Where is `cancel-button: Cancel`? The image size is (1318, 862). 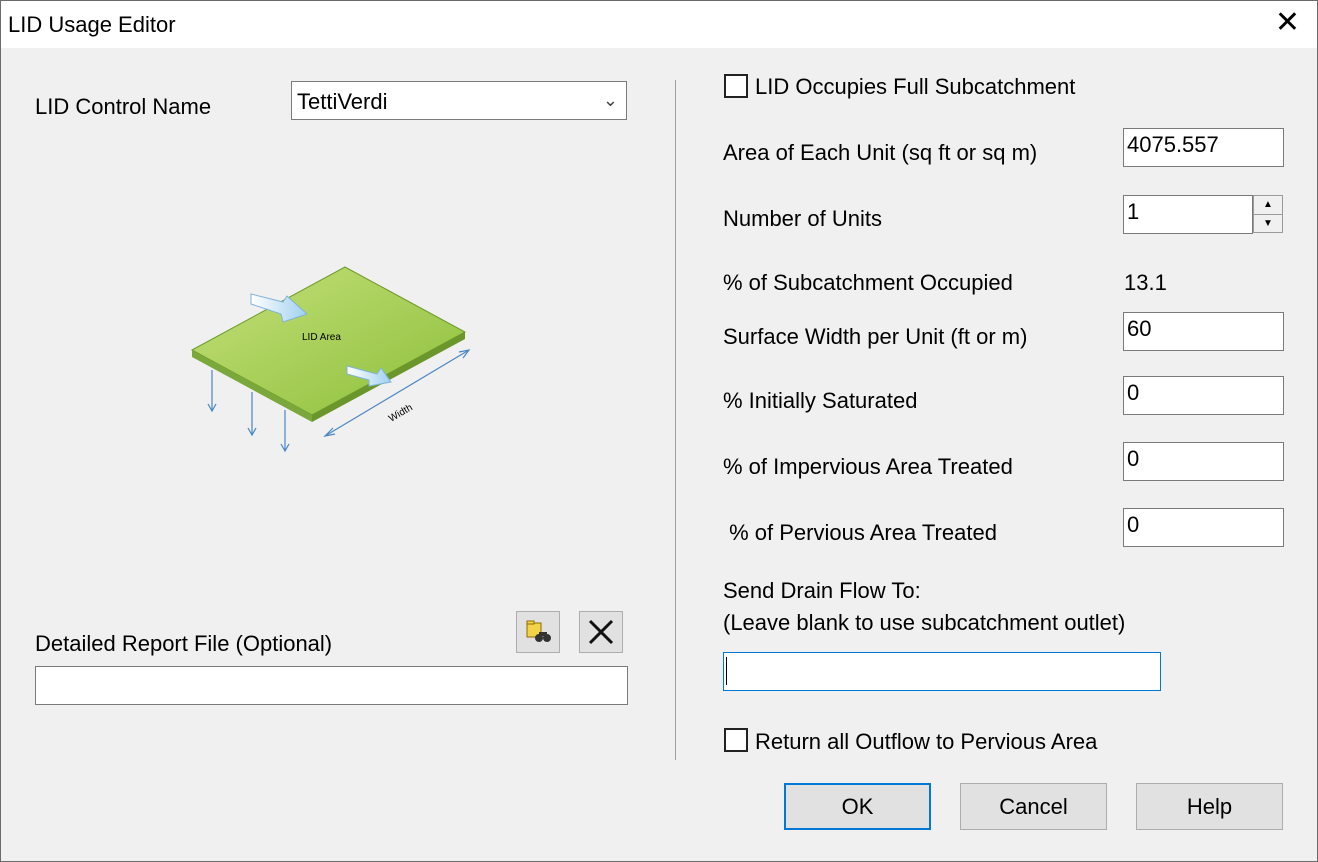
cancel-button: Cancel is located at coordinates (1033, 806).